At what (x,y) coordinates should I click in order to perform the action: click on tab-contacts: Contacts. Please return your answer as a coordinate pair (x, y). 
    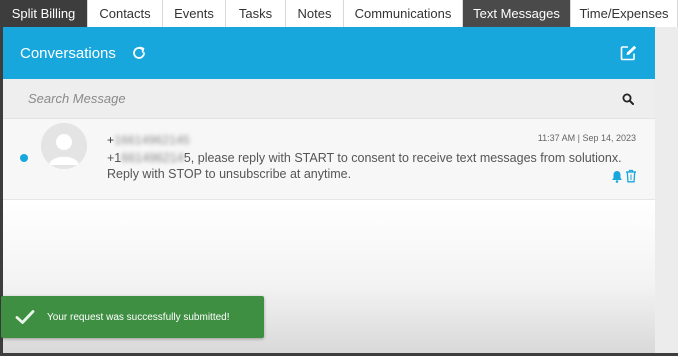
    Looking at the image, I should click on (125, 13).